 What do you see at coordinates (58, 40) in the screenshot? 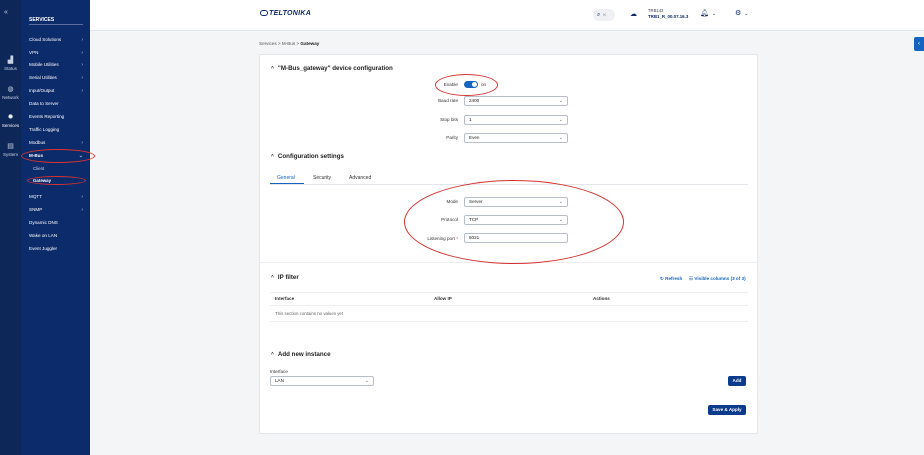
I see `sidebar-item-cloud: Cloud Solutions ›` at bounding box center [58, 40].